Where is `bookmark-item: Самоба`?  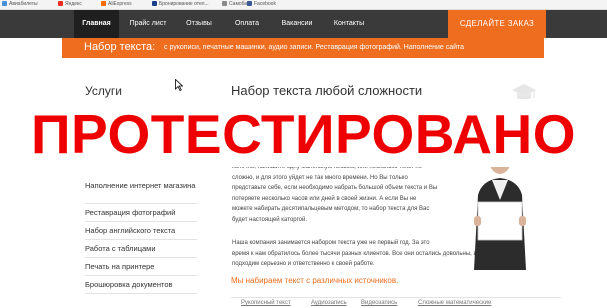 bookmark-item: Самоба is located at coordinates (234, 4).